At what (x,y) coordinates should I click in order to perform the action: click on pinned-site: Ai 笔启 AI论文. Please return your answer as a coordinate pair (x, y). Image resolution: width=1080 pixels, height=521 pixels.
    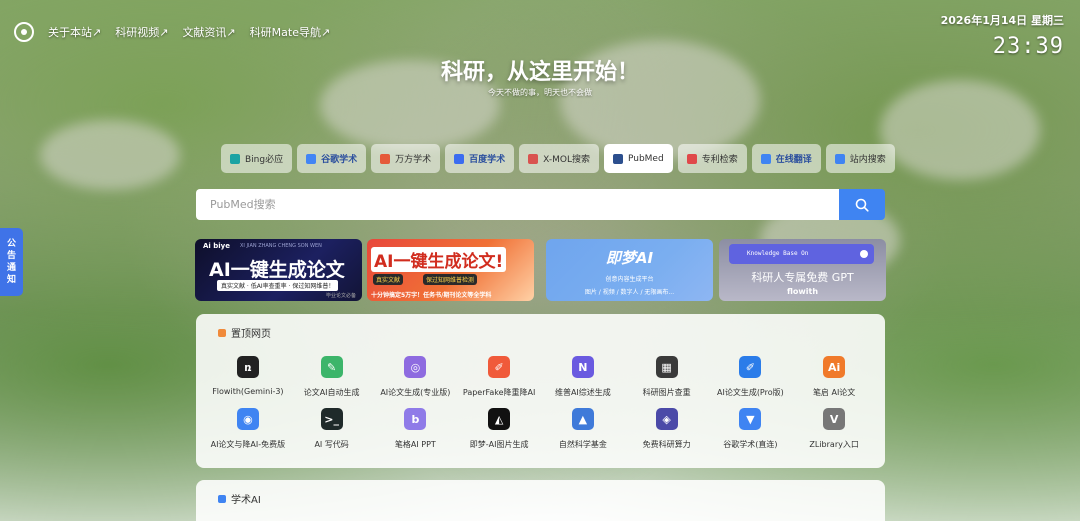
    Looking at the image, I should click on (834, 377).